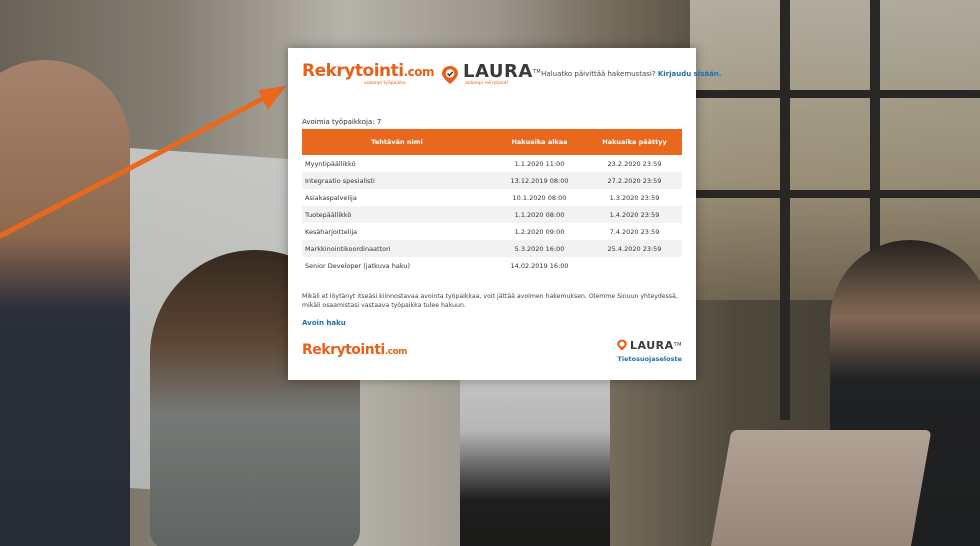 This screenshot has width=980, height=546. What do you see at coordinates (397, 197) in the screenshot?
I see `job-title-link: Asiakaspalvelija` at bounding box center [397, 197].